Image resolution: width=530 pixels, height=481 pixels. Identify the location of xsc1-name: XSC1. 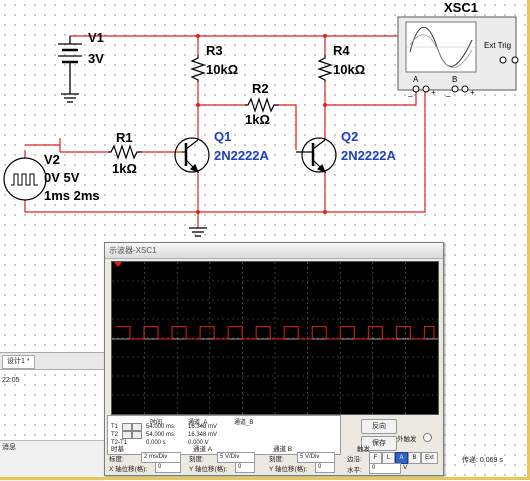
(461, 7).